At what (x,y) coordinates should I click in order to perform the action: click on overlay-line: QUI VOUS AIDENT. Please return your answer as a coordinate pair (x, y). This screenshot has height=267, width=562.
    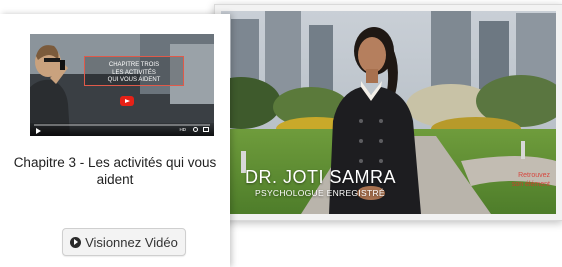
    Looking at the image, I should click on (134, 80).